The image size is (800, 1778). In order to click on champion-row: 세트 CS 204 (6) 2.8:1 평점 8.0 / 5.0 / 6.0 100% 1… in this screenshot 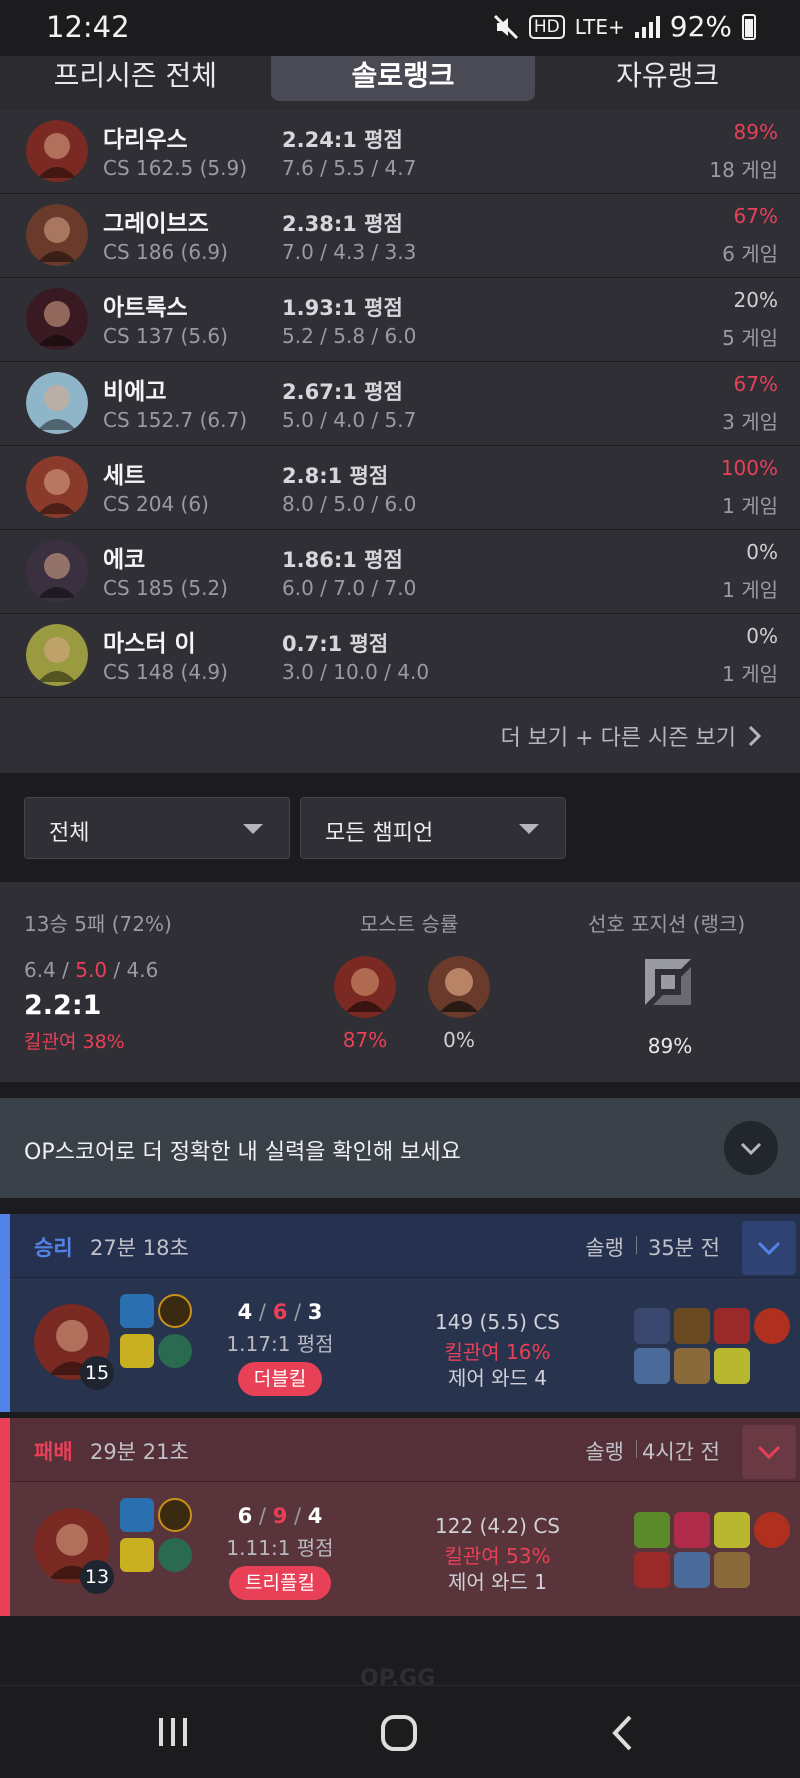, I will do `click(400, 488)`.